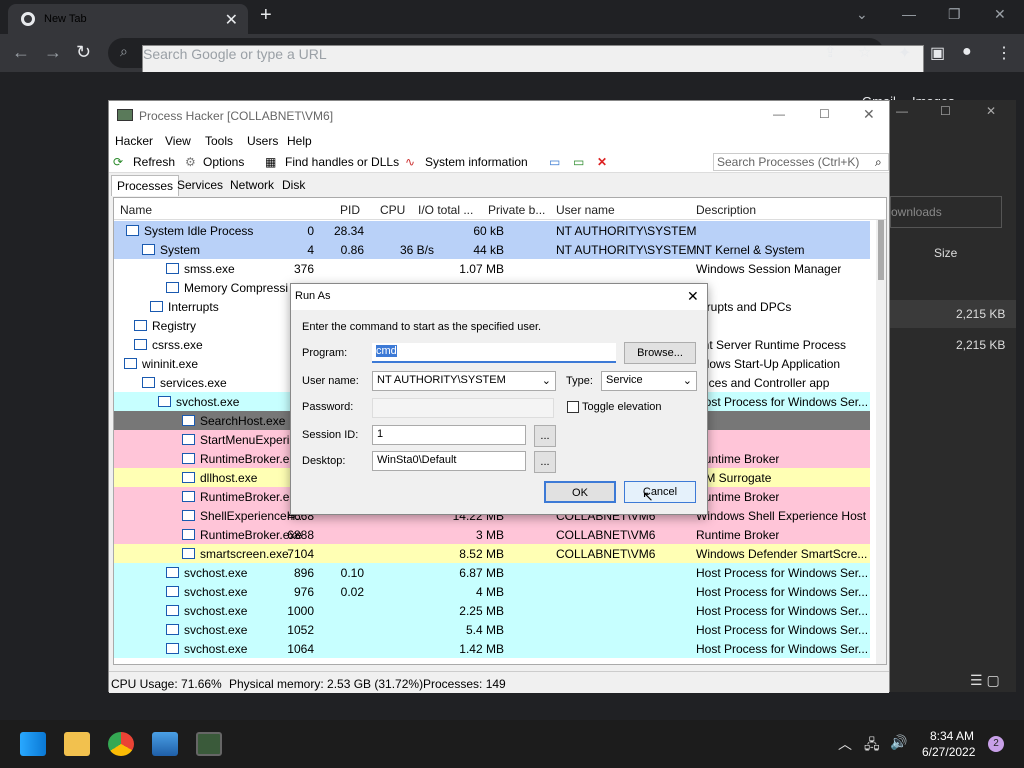  Describe the element at coordinates (53, 52) in the screenshot. I see `forward-icon: →` at that location.